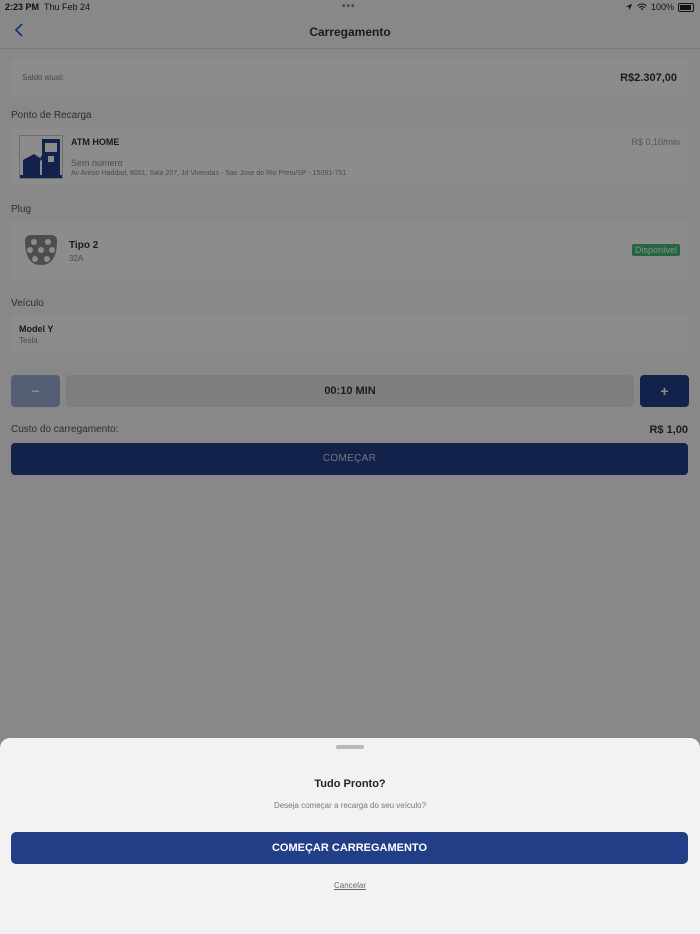 This screenshot has width=700, height=934. Describe the element at coordinates (350, 784) in the screenshot. I see `sheet-title: Tudo Pronto?` at that location.